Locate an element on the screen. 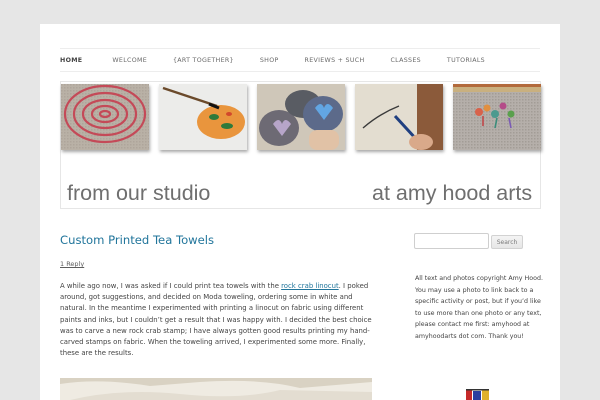 This screenshot has height=400, width=600. banner-caption-right: at amy hood arts is located at coordinates (452, 193).